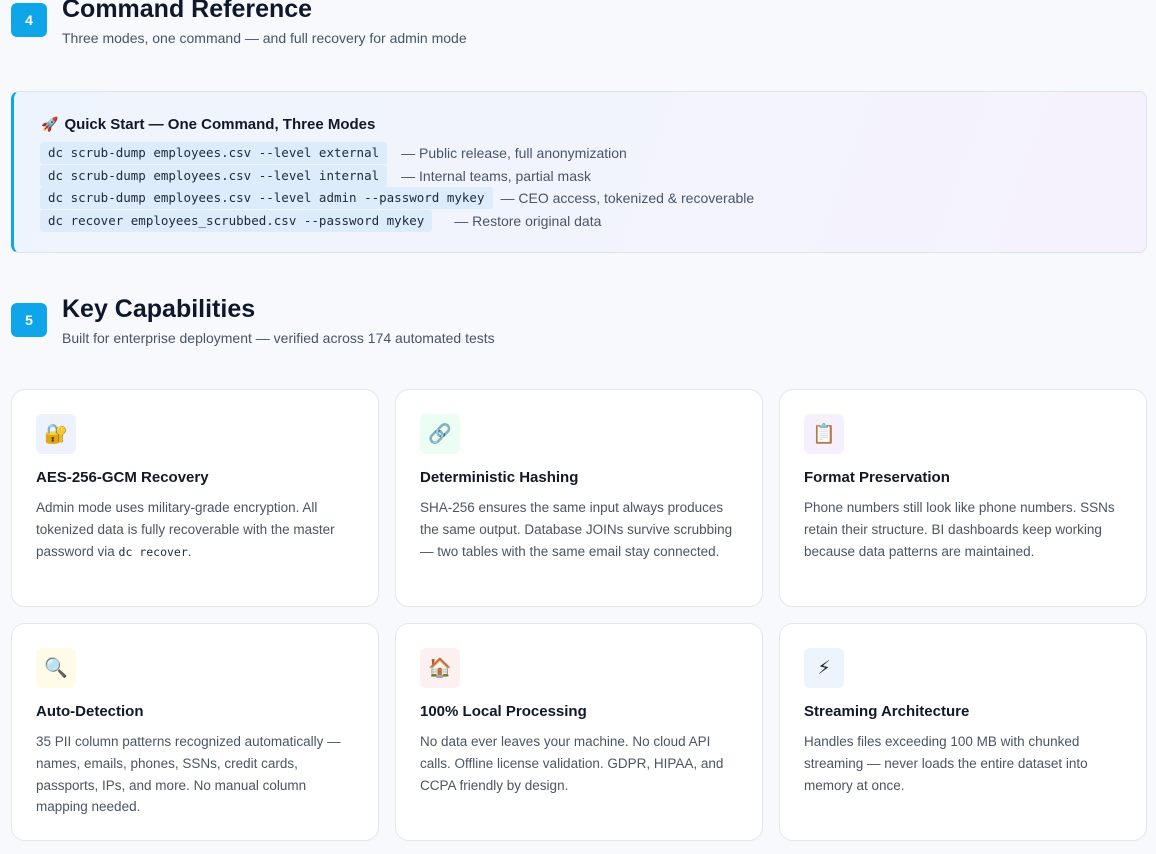  Describe the element at coordinates (887, 711) in the screenshot. I see `card-title: Streaming Architecture` at that location.